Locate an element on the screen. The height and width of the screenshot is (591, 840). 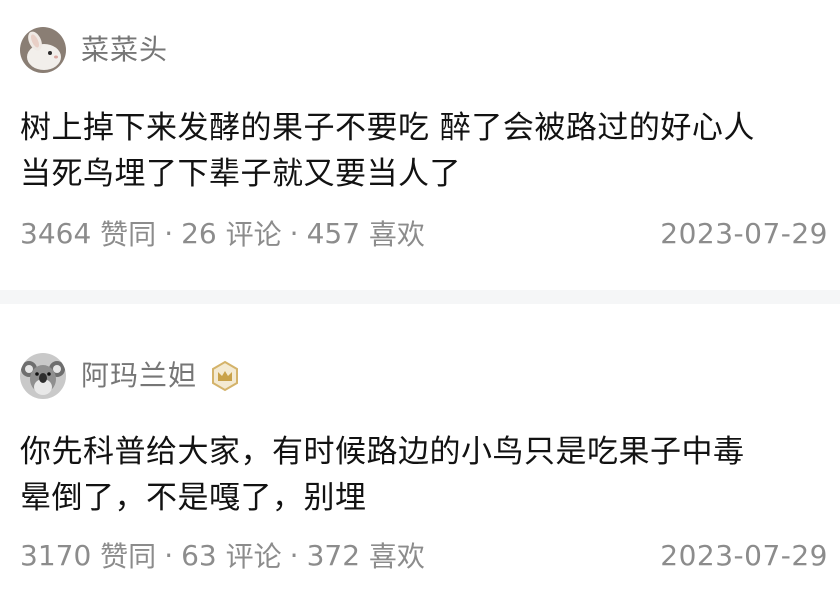
comment-meta: 3464 赞同 · 26 评论 · 457 喜欢 2023-07-29 is located at coordinates (424, 233).